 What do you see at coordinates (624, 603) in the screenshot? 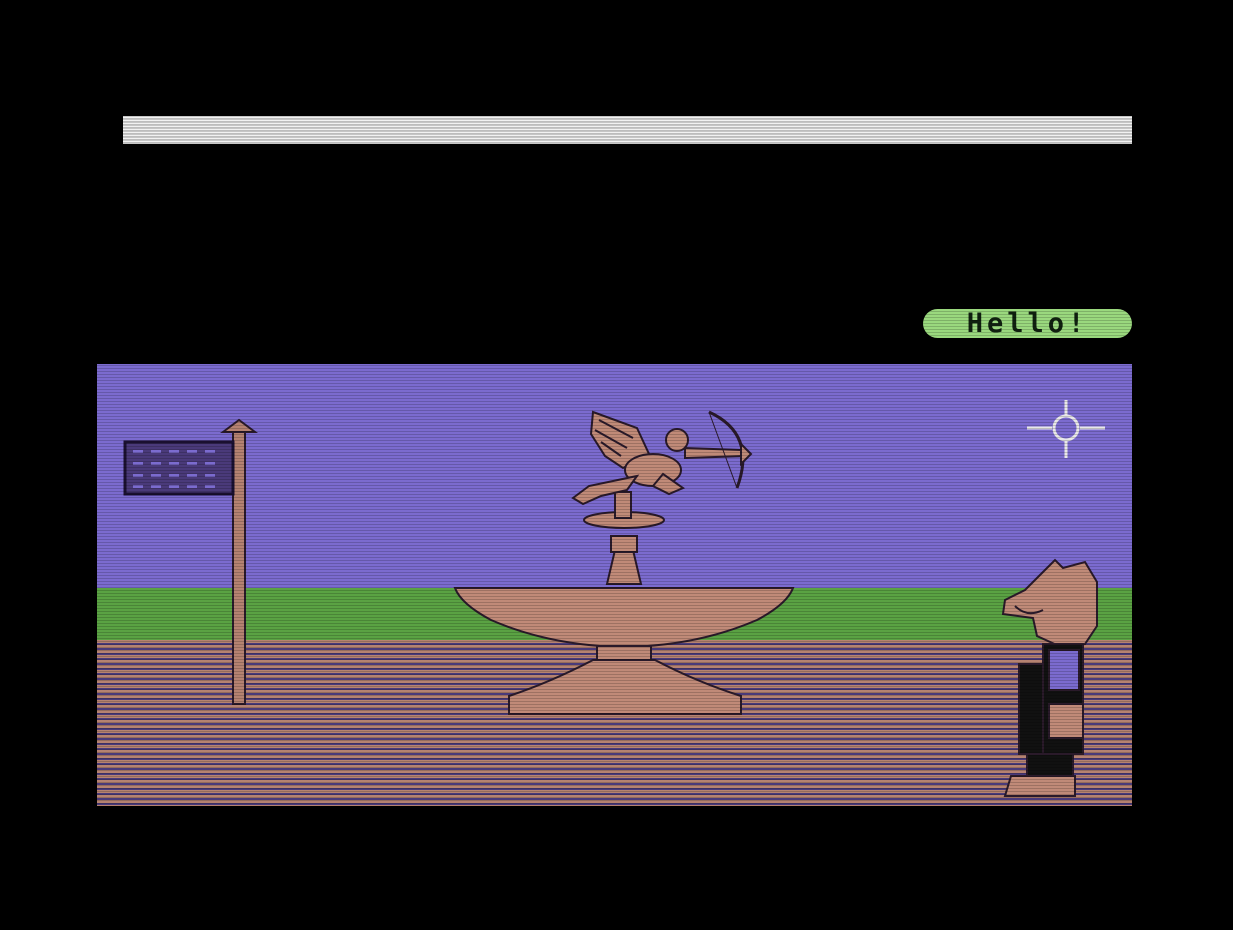
I see `fountain` at bounding box center [624, 603].